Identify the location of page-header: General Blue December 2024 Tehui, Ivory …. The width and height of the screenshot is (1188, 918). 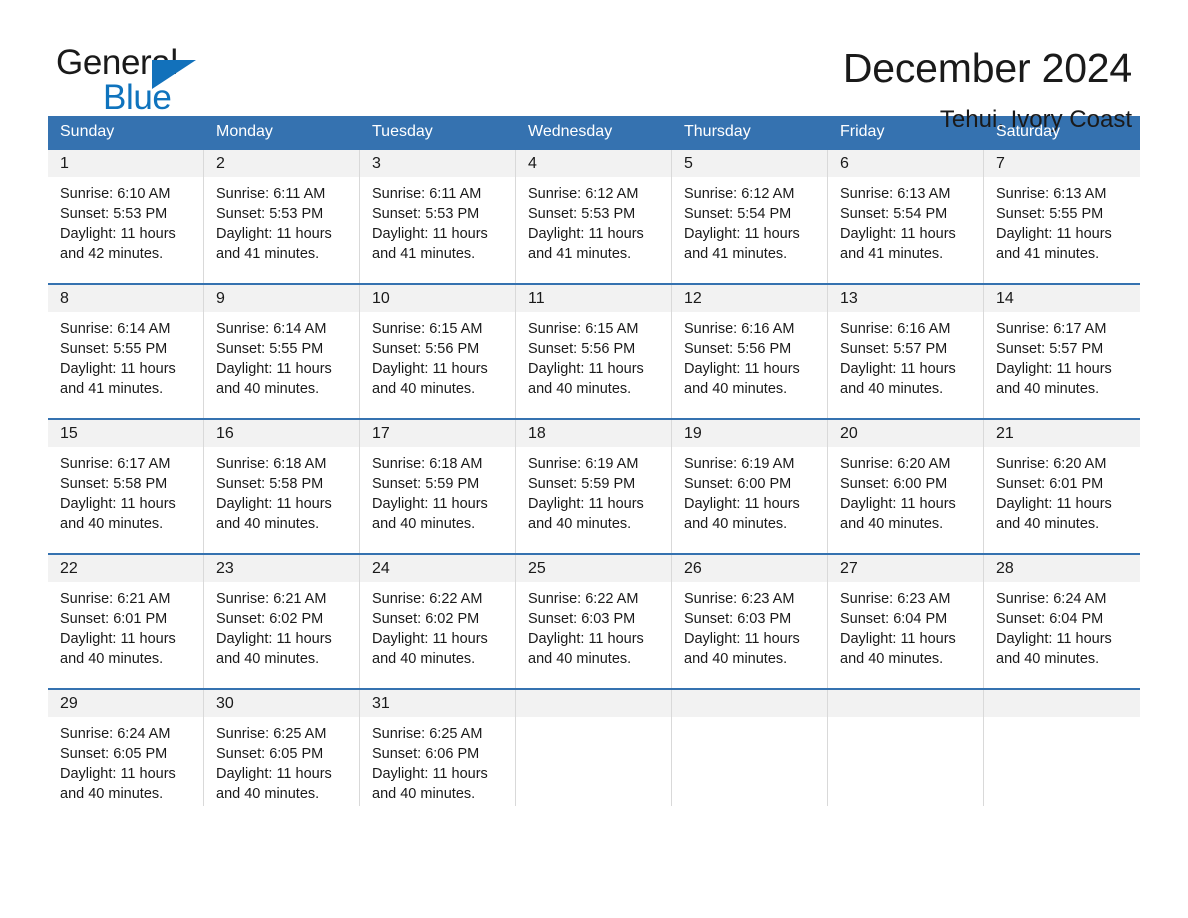
(594, 67).